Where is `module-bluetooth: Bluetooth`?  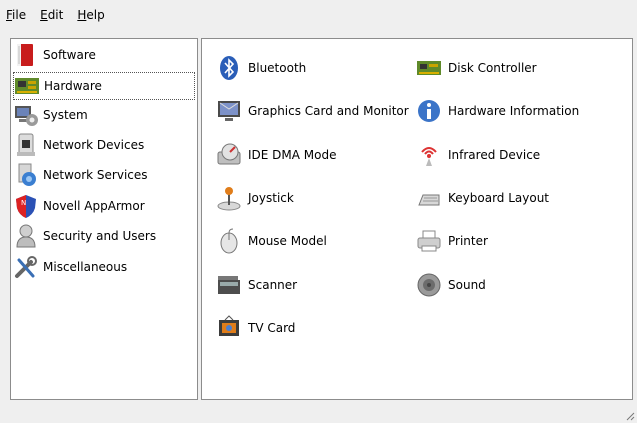 module-bluetooth: Bluetooth is located at coordinates (261, 68).